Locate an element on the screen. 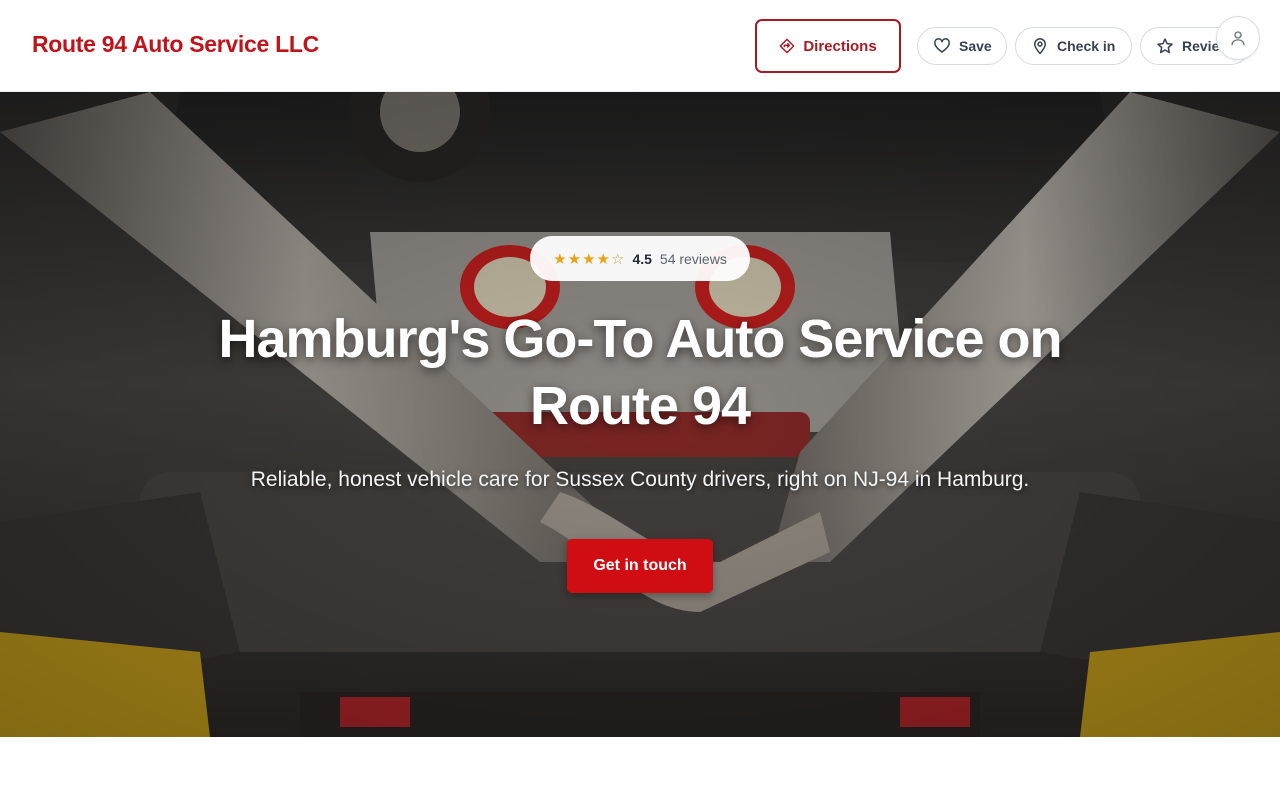 The height and width of the screenshot is (800, 1280). star-half-icon: ☆ is located at coordinates (617, 259).